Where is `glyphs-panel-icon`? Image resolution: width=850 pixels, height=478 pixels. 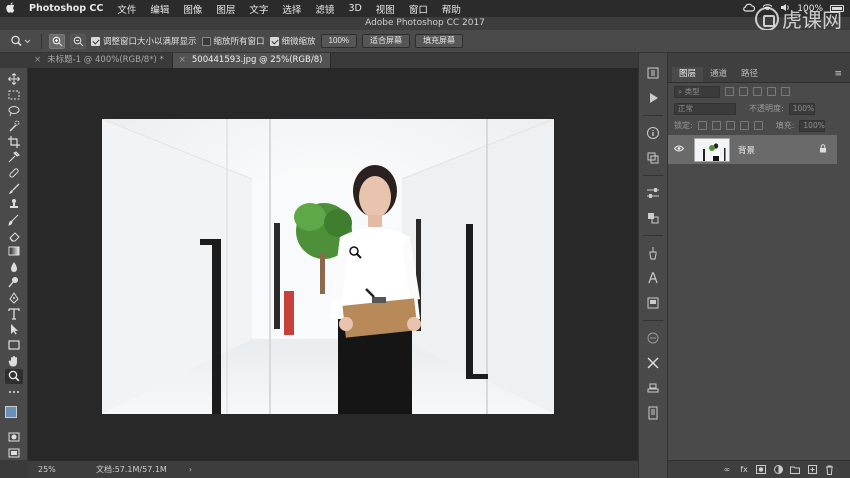
glyphs-panel-icon is located at coordinates (653, 338).